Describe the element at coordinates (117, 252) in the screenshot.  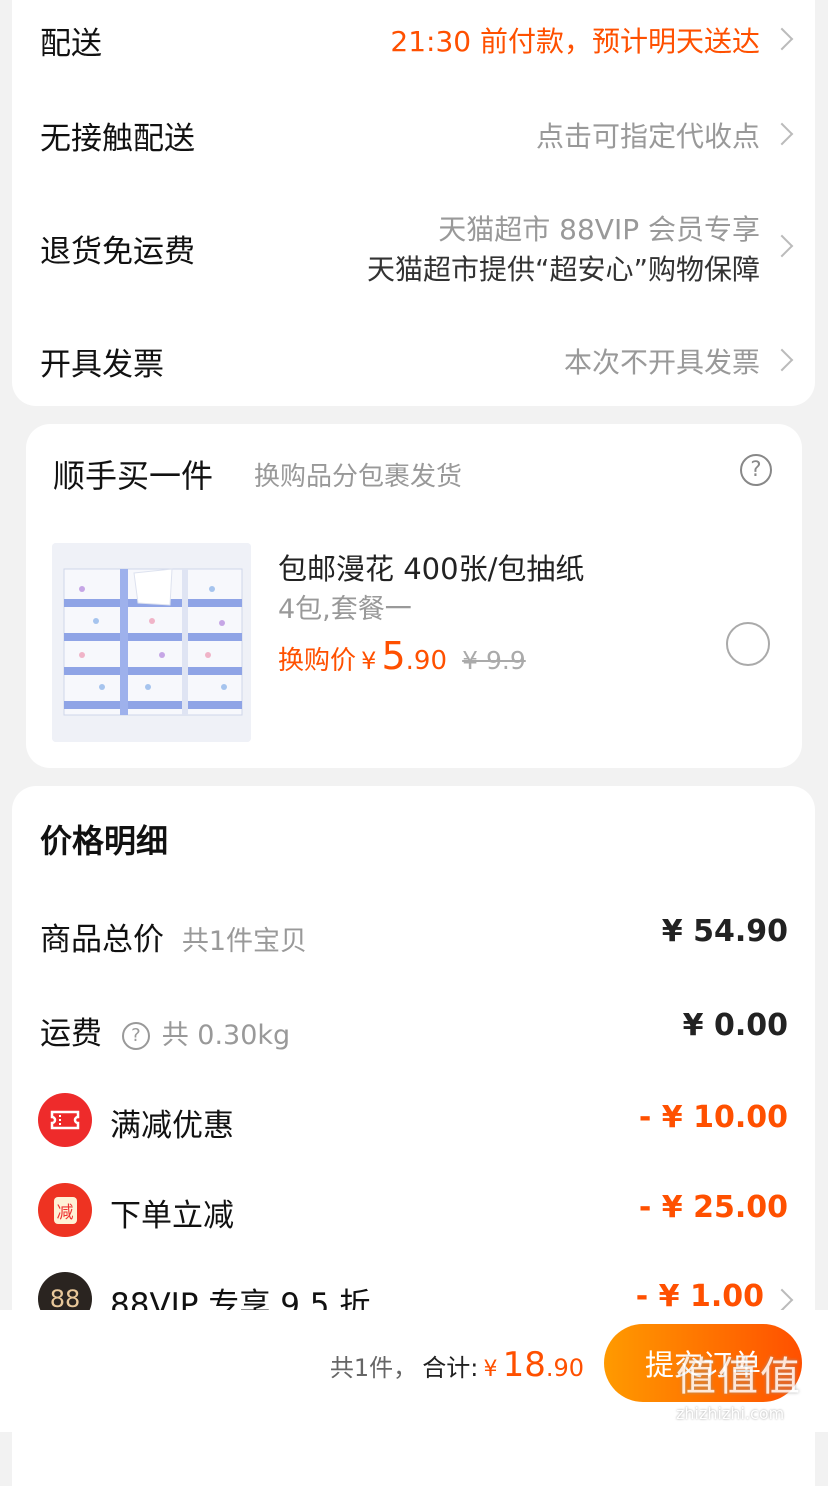
I see `return-shipping-label: 退货免运费` at that location.